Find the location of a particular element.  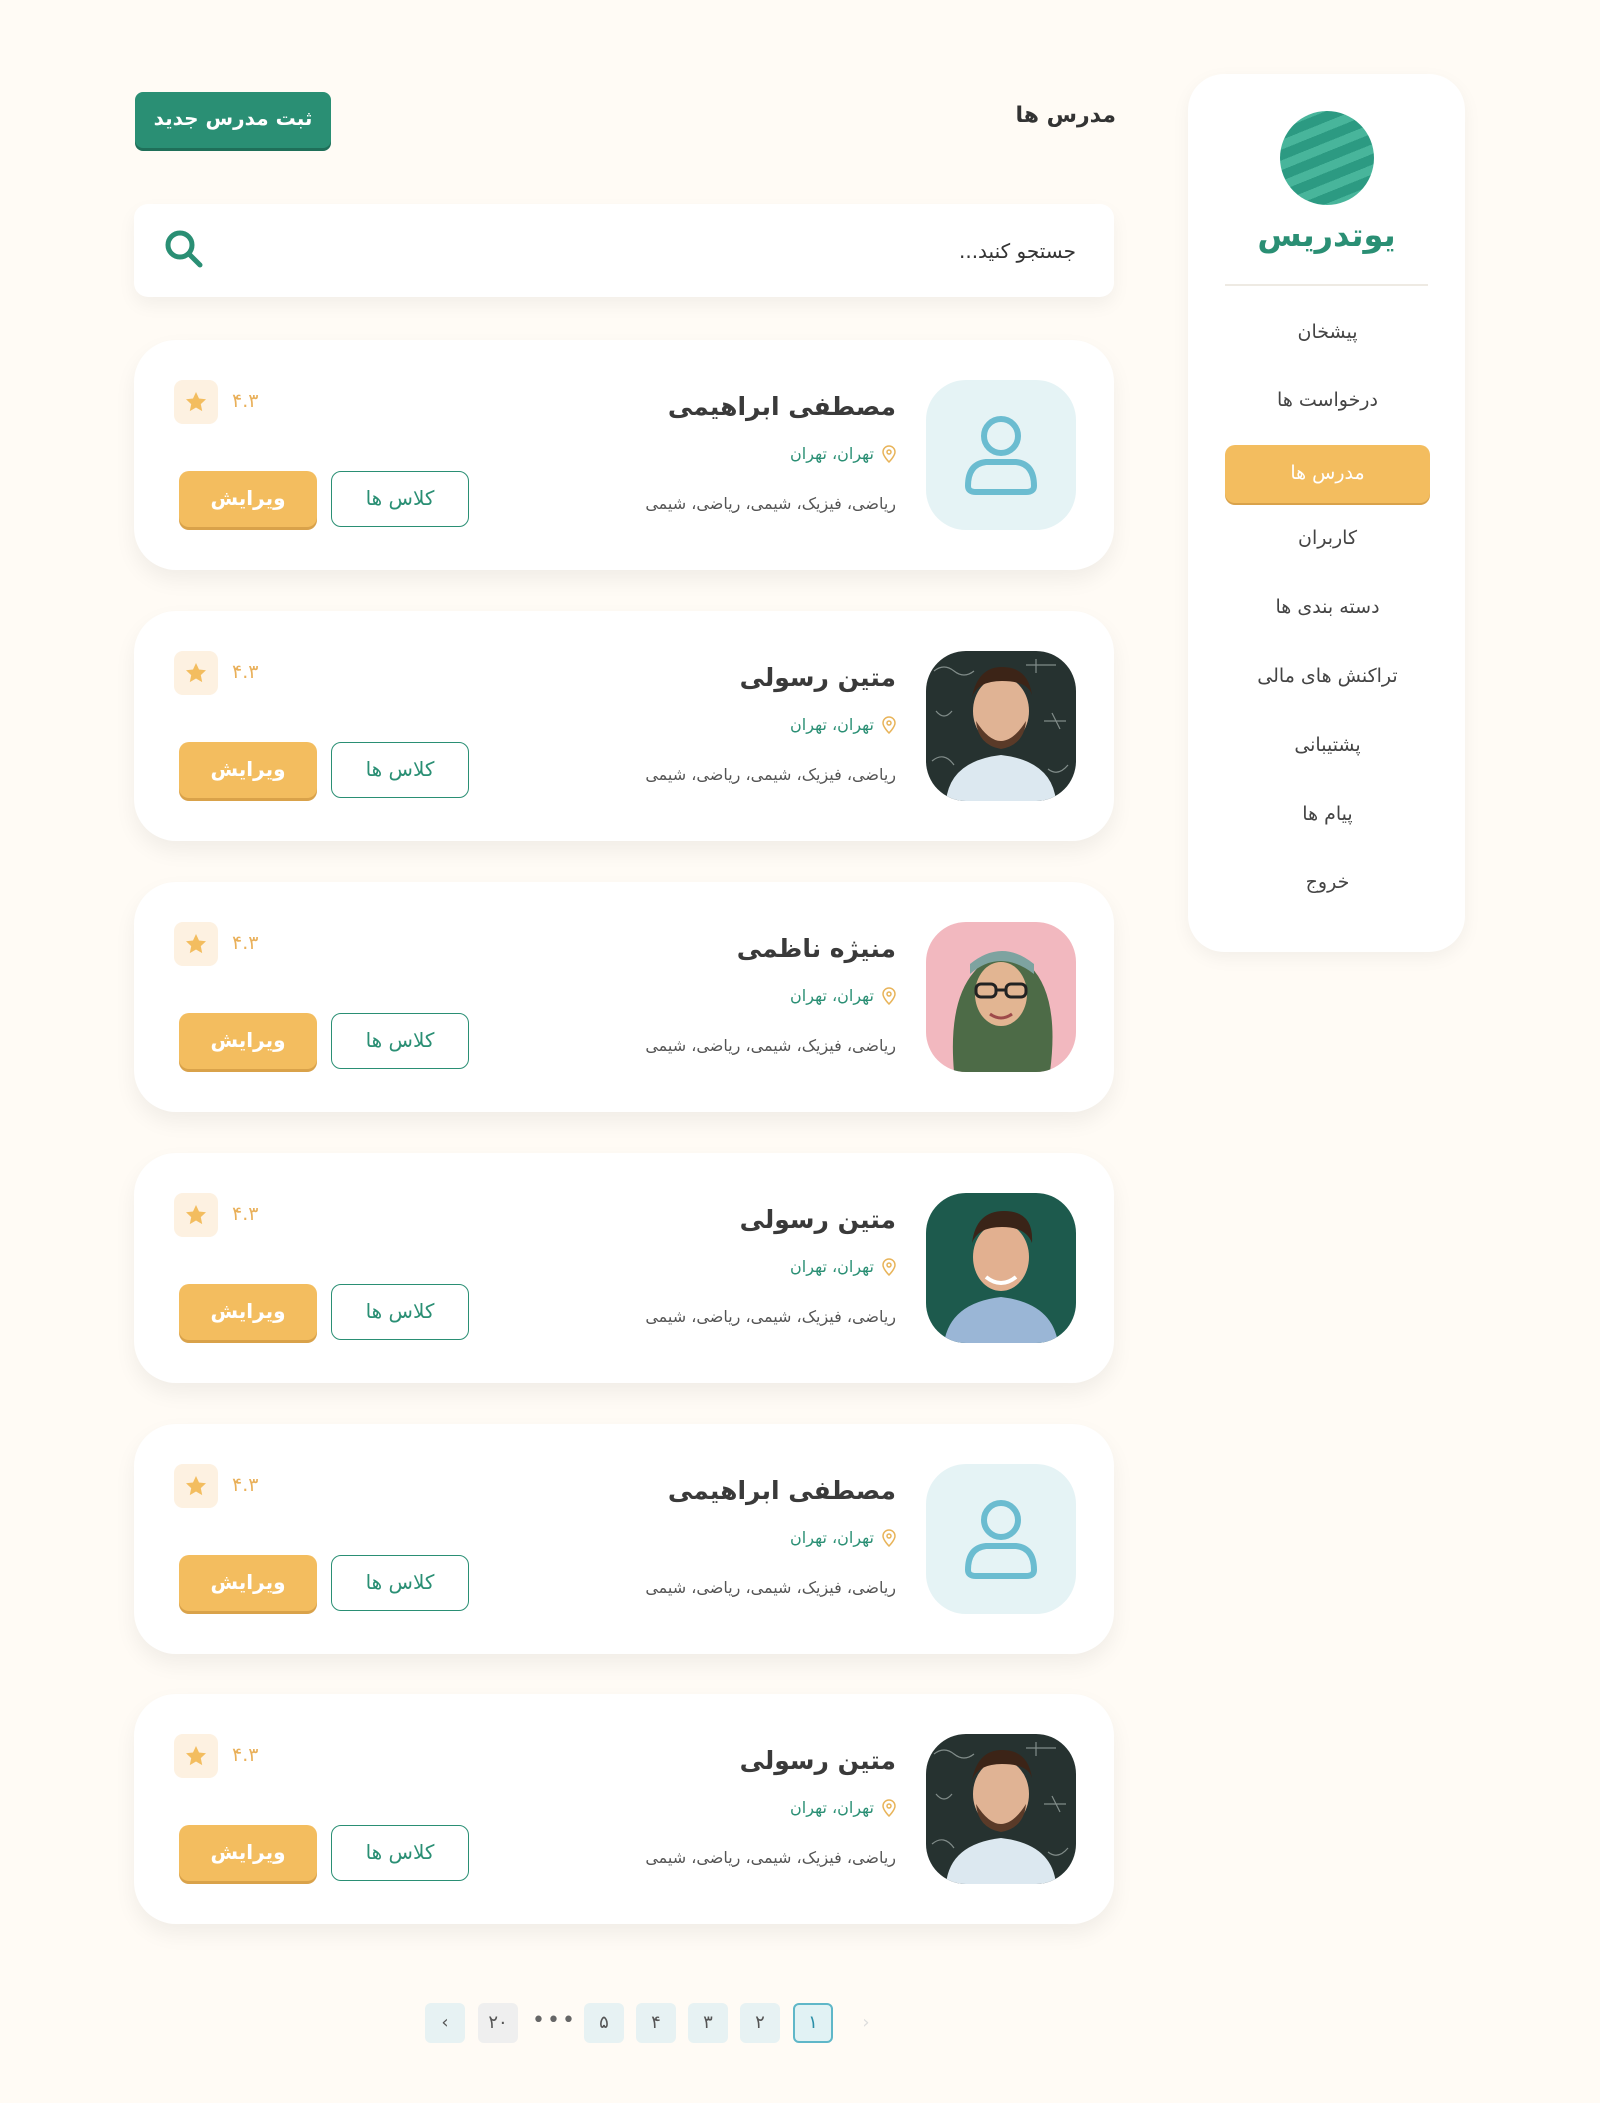

sidebar-item-requests: درخواست ها is located at coordinates (1327, 401).